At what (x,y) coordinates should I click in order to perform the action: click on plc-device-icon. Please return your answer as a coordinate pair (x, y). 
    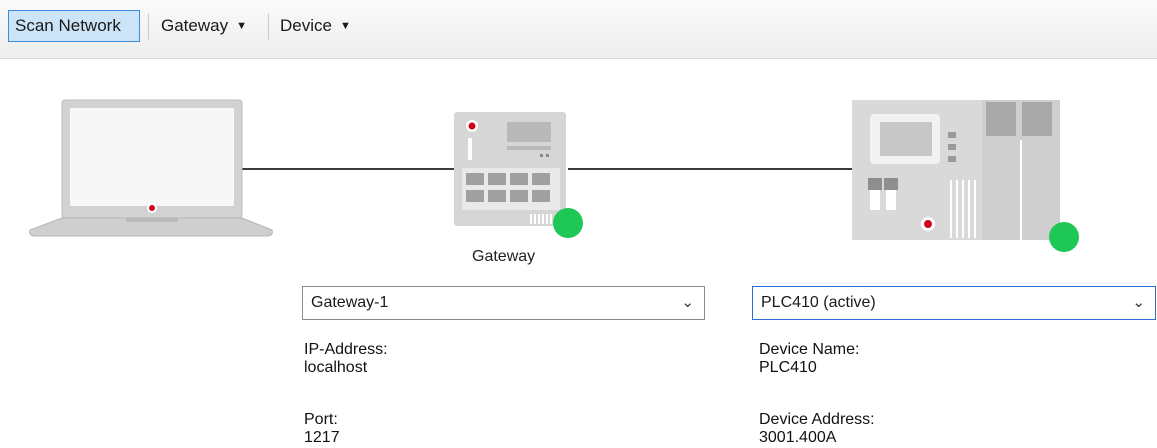
    Looking at the image, I should click on (956, 170).